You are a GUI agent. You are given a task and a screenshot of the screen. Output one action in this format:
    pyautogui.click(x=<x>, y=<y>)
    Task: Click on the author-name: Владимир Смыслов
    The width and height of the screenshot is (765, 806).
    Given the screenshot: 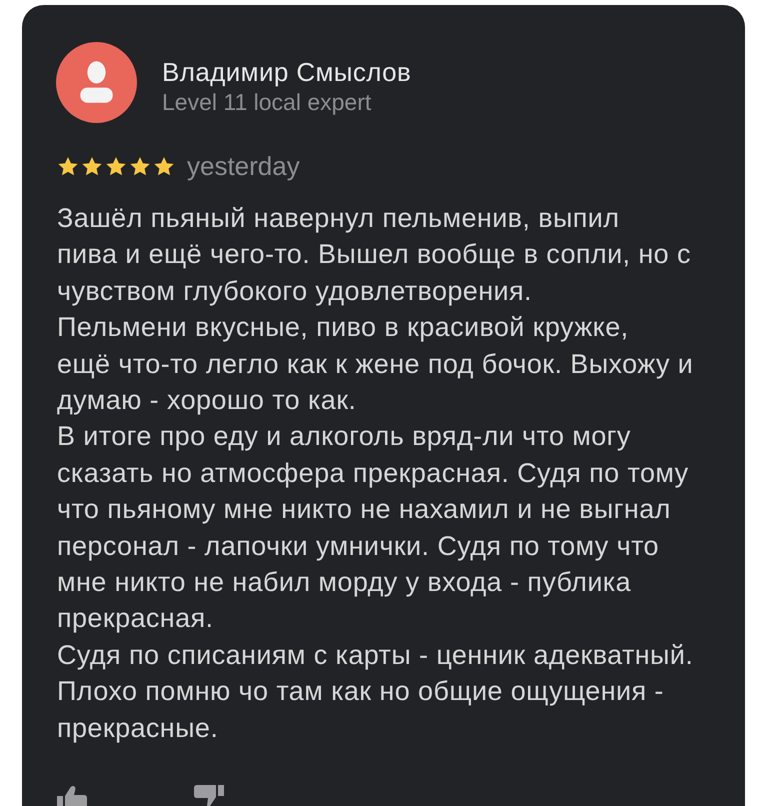 What is the action you would take?
    pyautogui.click(x=287, y=71)
    